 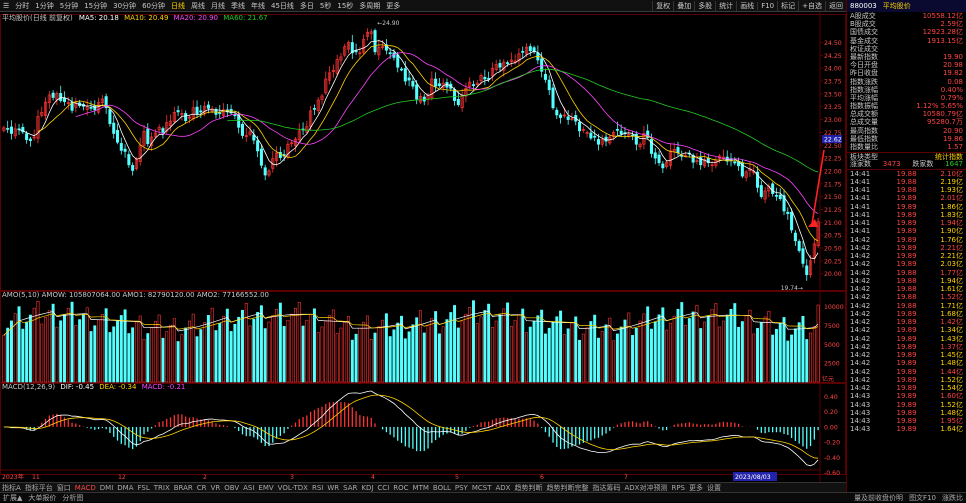 What do you see at coordinates (400, 488) in the screenshot?
I see `indicator-tab: ROC` at bounding box center [400, 488].